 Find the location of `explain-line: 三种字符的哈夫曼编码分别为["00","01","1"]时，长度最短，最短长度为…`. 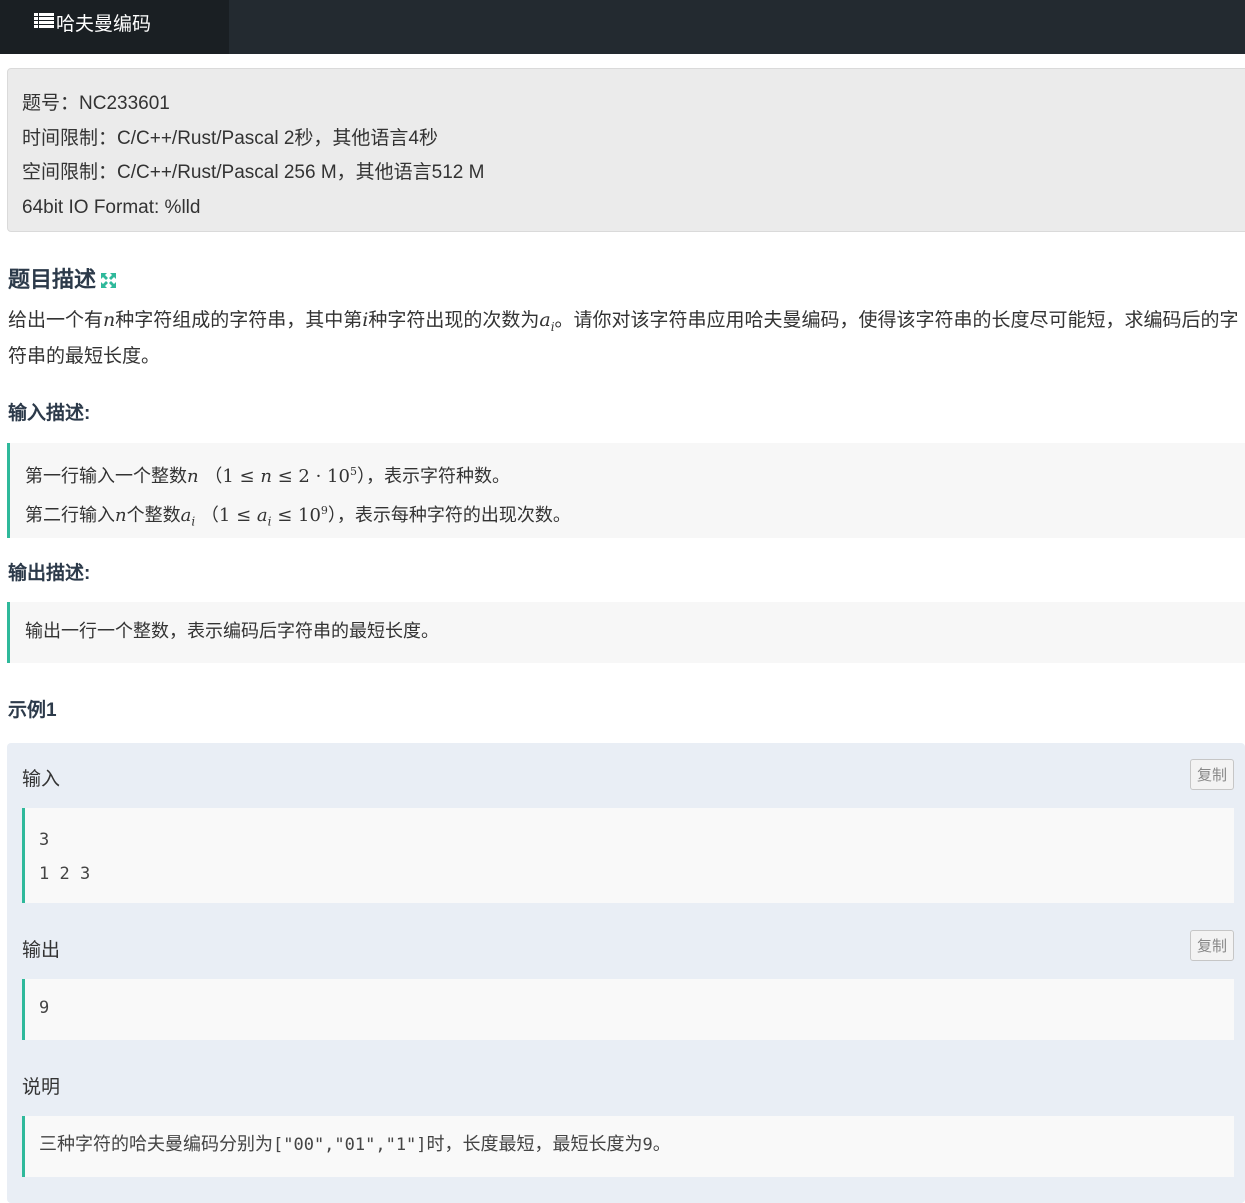

explain-line: 三种字符的哈夫曼编码分别为["00","01","1"]时，长度最短，最短长度为… is located at coordinates (355, 1144).